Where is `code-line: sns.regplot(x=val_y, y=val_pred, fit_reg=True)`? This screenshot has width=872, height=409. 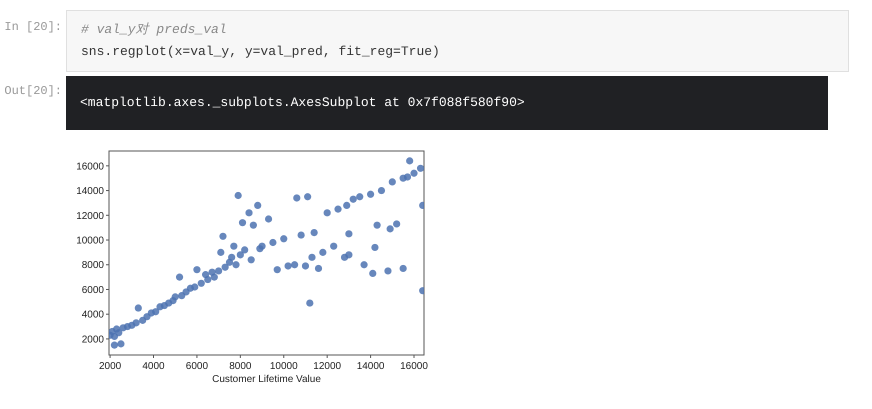 code-line: sns.regplot(x=val_y, y=val_pred, fit_reg=True) is located at coordinates (261, 52).